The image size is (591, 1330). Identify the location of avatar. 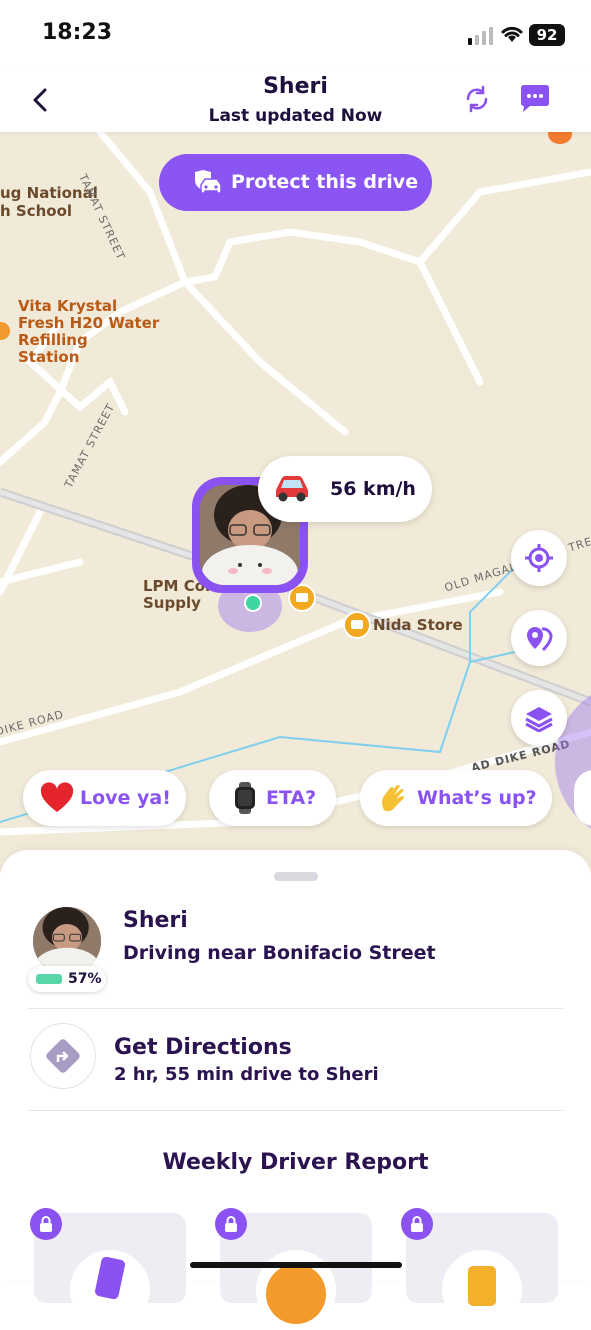
(67, 941).